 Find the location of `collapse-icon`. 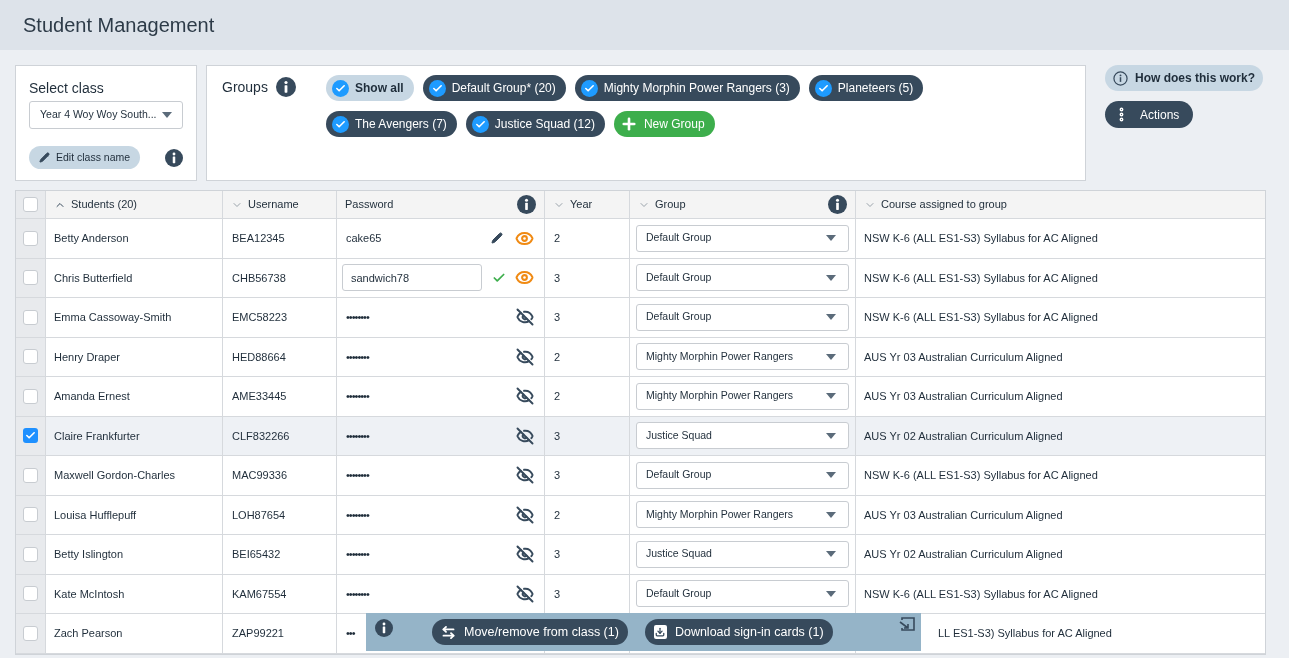

collapse-icon is located at coordinates (907, 624).